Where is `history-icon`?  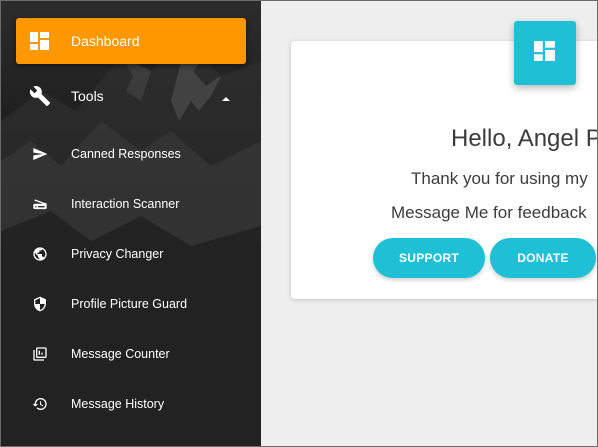 history-icon is located at coordinates (40, 404).